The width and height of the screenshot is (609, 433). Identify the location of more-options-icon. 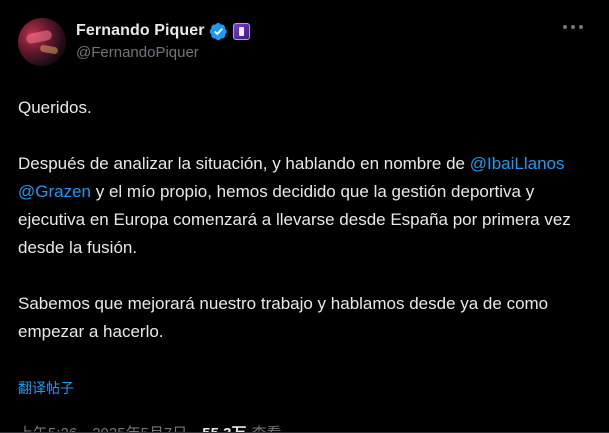
(573, 27).